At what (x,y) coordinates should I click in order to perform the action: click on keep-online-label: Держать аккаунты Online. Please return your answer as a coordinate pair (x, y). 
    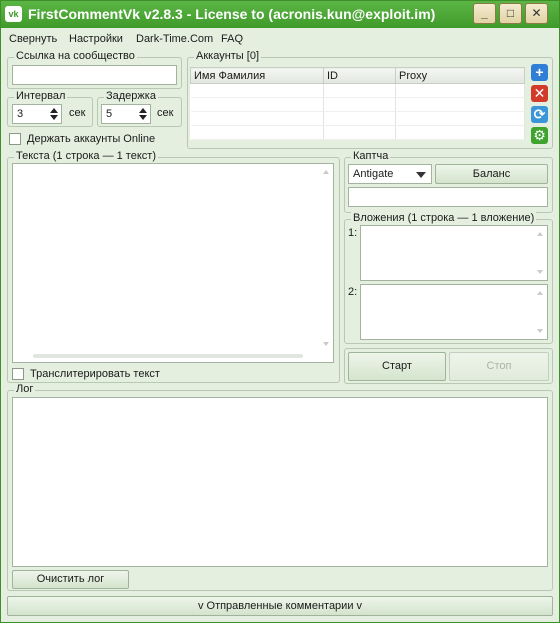
    Looking at the image, I should click on (91, 139).